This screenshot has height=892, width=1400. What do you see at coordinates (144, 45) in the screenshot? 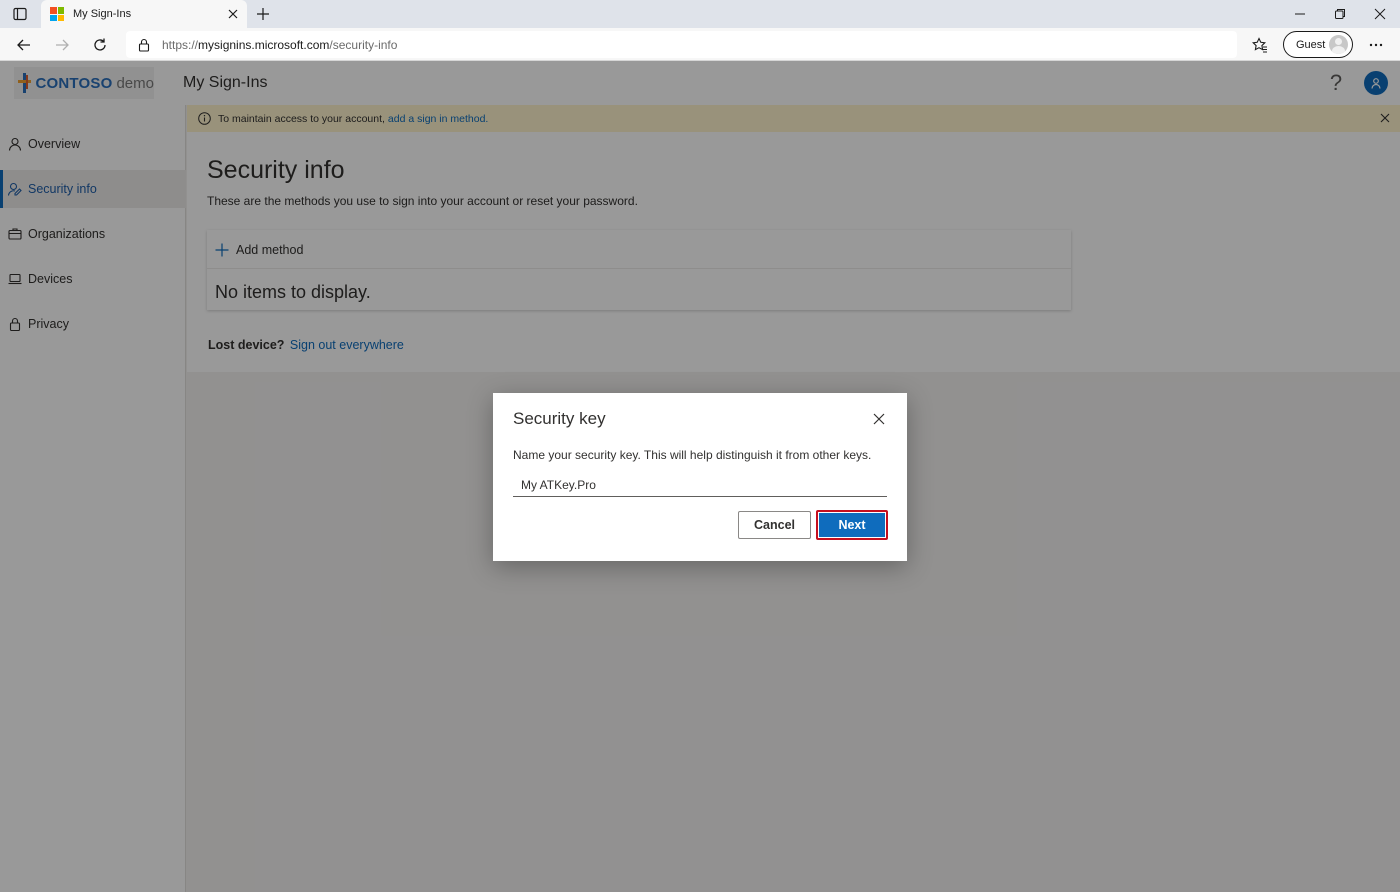
I see `lock-icon` at bounding box center [144, 45].